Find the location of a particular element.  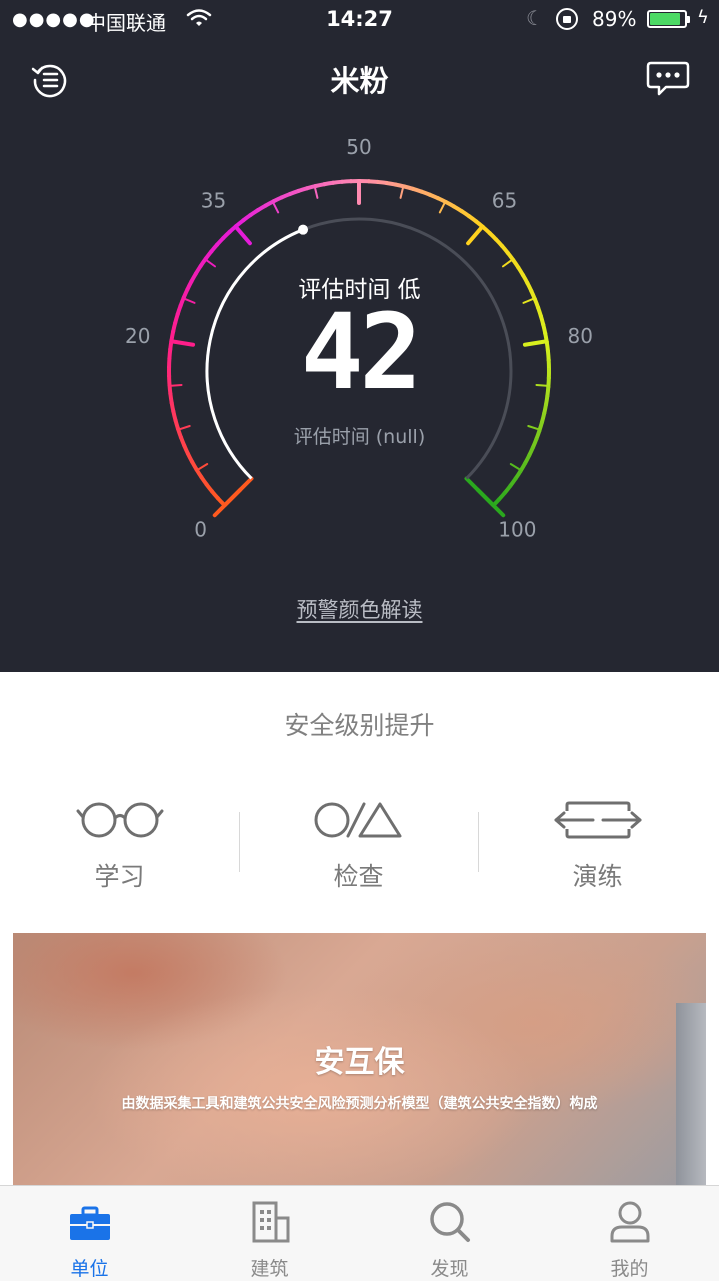

action-drill: 演练 is located at coordinates (597, 844).